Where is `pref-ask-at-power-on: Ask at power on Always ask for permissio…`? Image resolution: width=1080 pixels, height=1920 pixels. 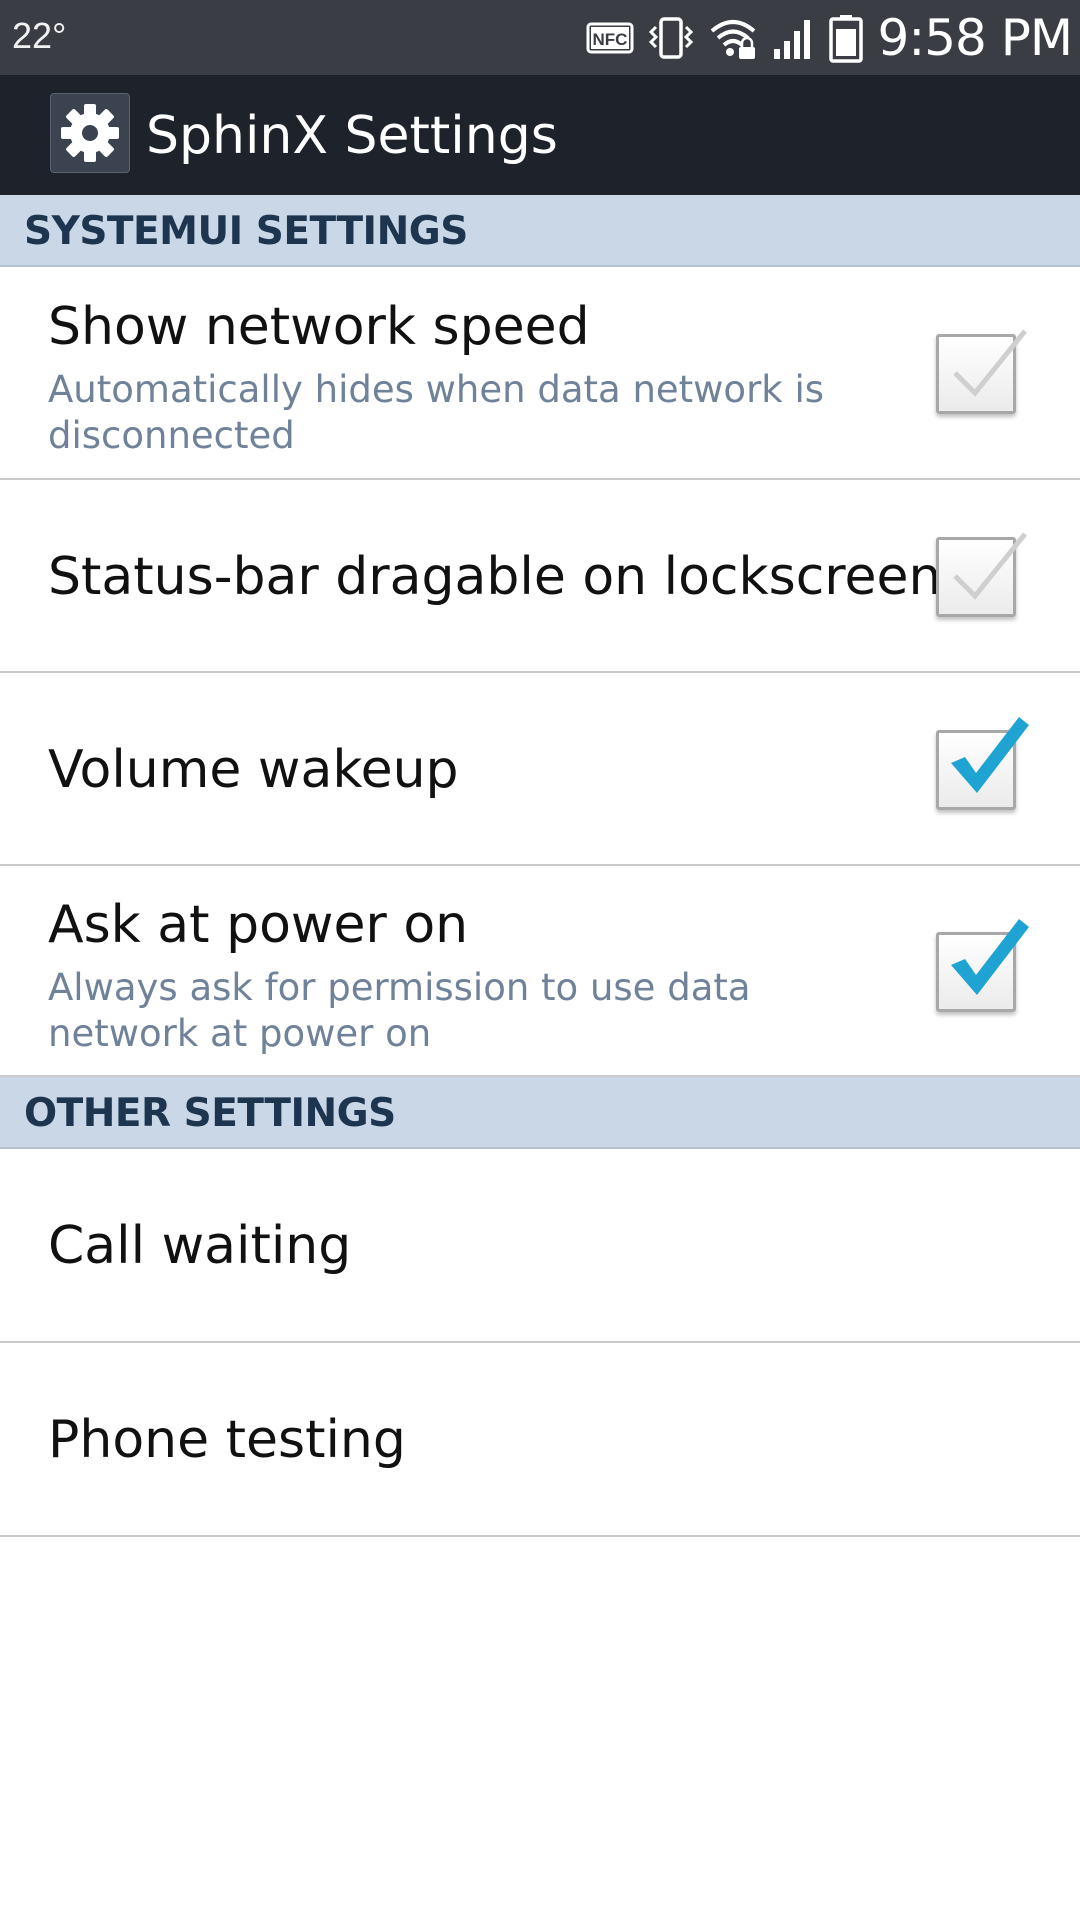
pref-ask-at-power-on: Ask at power on Always ask for permissio… is located at coordinates (540, 971).